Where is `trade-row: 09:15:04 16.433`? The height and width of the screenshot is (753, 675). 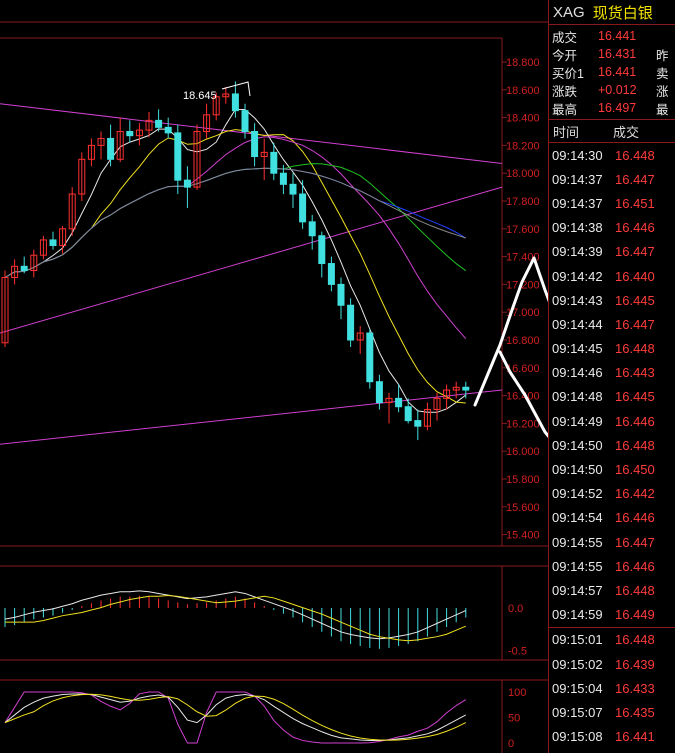
trade-row: 09:15:04 16.433 is located at coordinates (612, 688).